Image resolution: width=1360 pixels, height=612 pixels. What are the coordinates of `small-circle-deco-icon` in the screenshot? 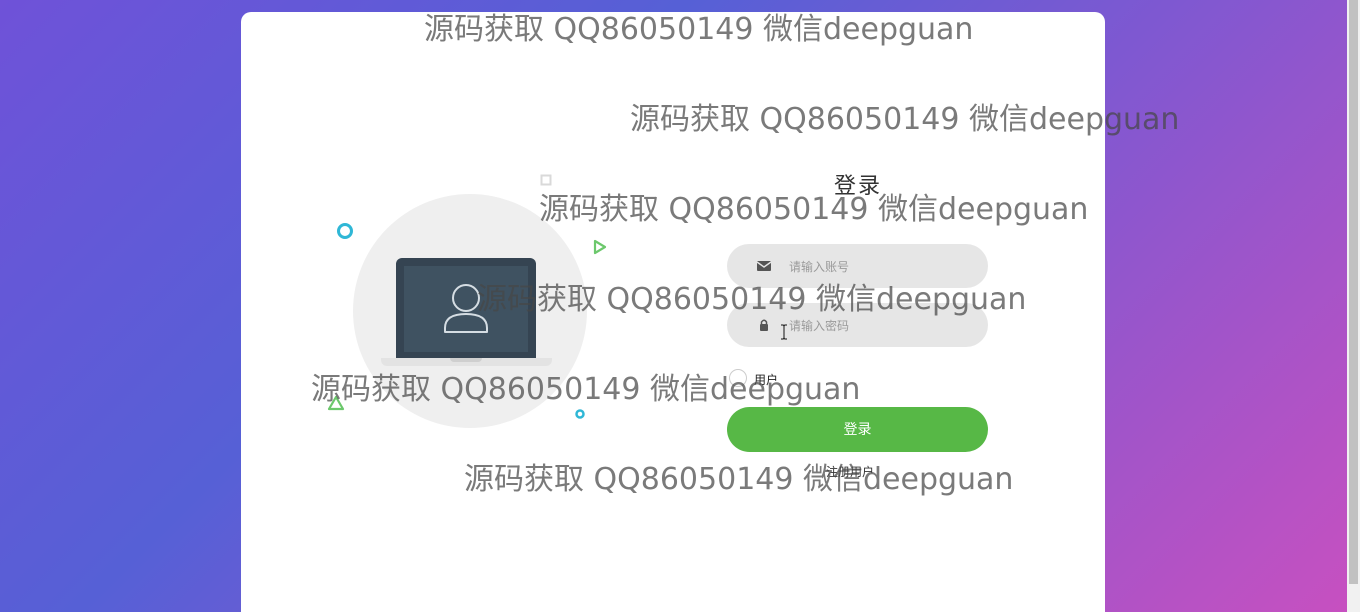 It's located at (580, 414).